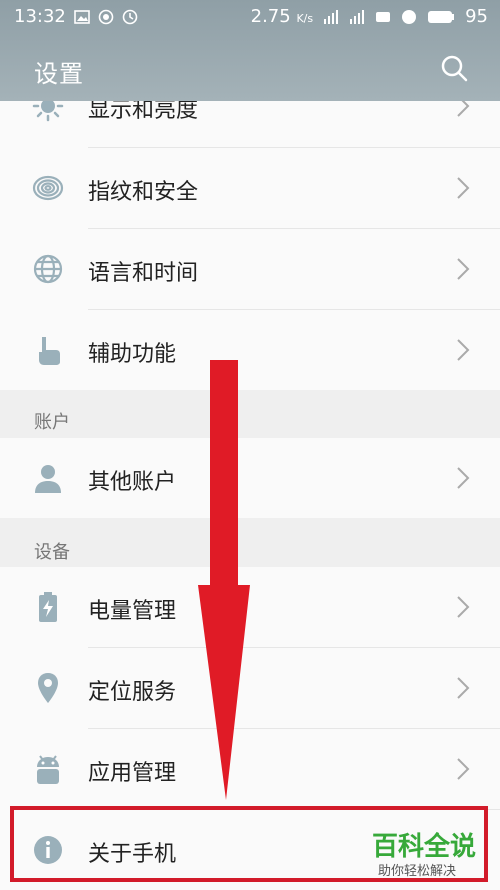  What do you see at coordinates (82, 16) in the screenshot?
I see `image-icon` at bounding box center [82, 16].